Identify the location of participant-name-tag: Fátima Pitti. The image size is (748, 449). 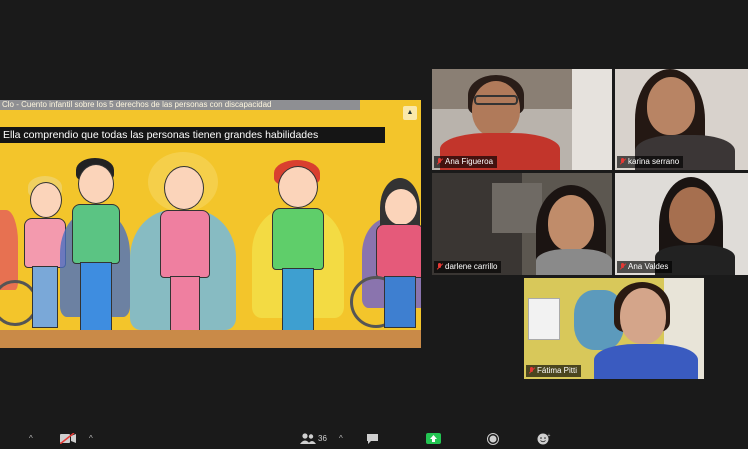
(554, 371).